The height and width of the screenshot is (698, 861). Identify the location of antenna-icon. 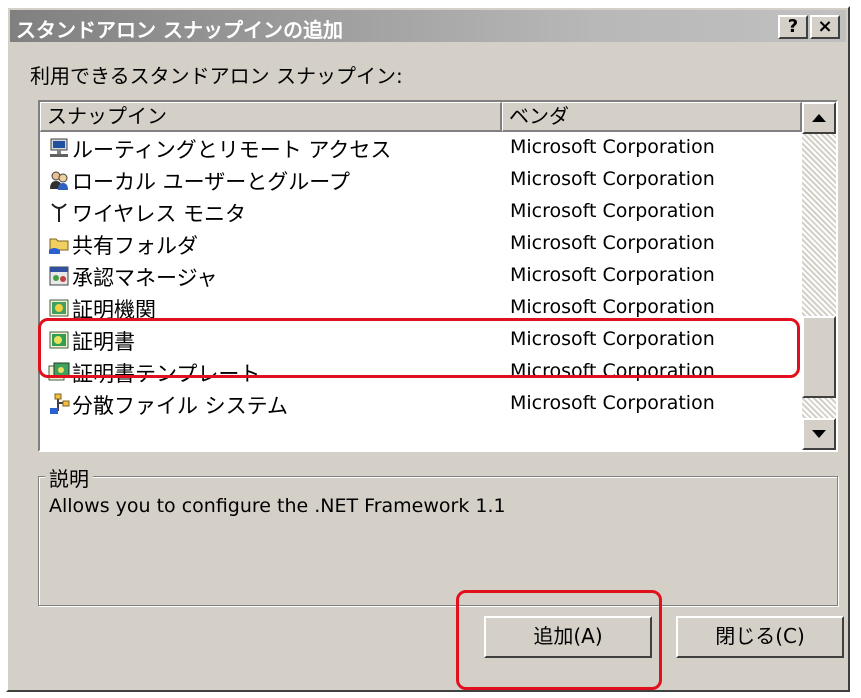
(59, 212).